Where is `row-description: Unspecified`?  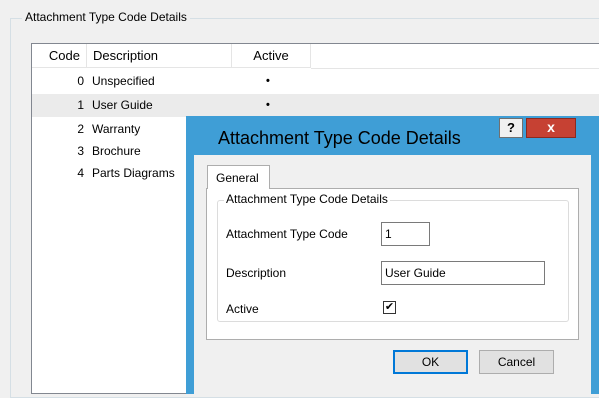 row-description: Unspecified is located at coordinates (123, 81).